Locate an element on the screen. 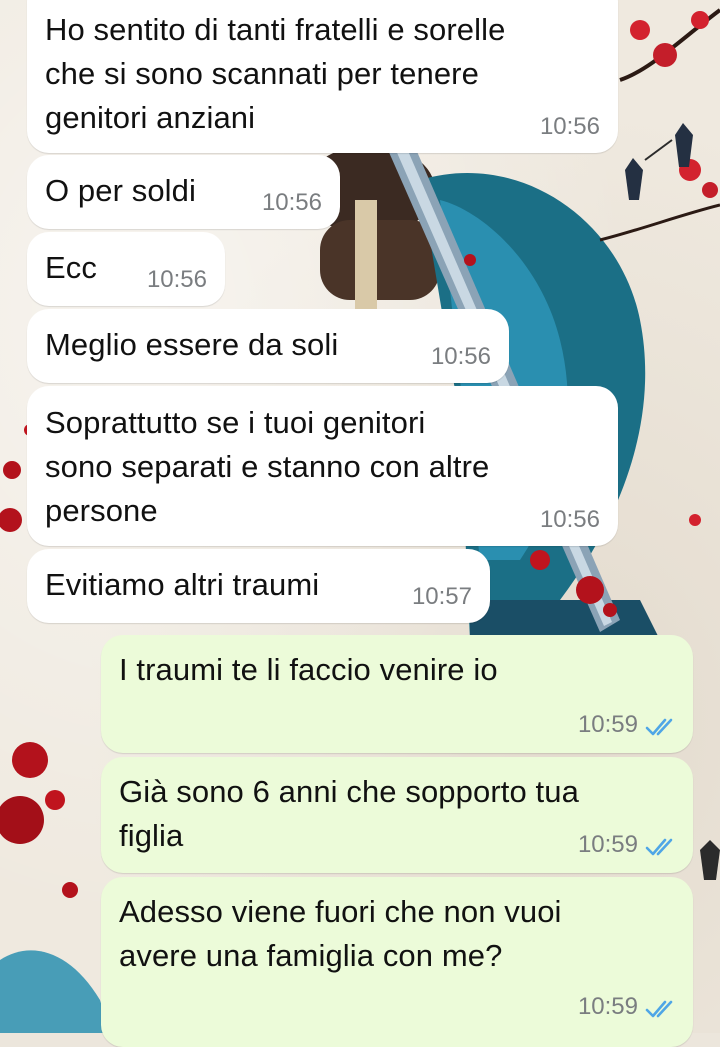 The height and width of the screenshot is (1047, 720). message-bubble-incoming: Meglio essere da soli 10:56 is located at coordinates (268, 346).